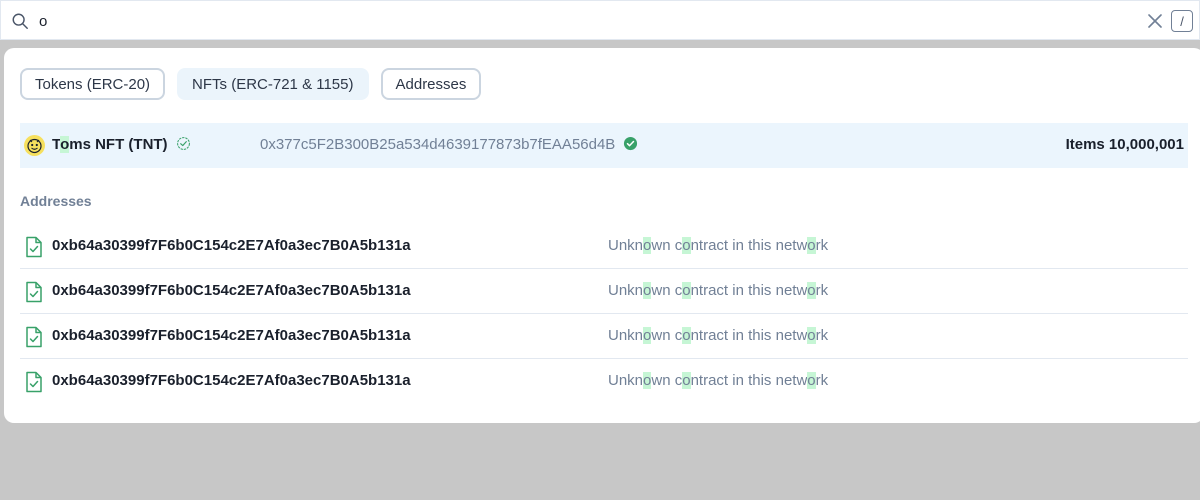 The image size is (1200, 500). I want to click on search-bar: /, so click(600, 20).